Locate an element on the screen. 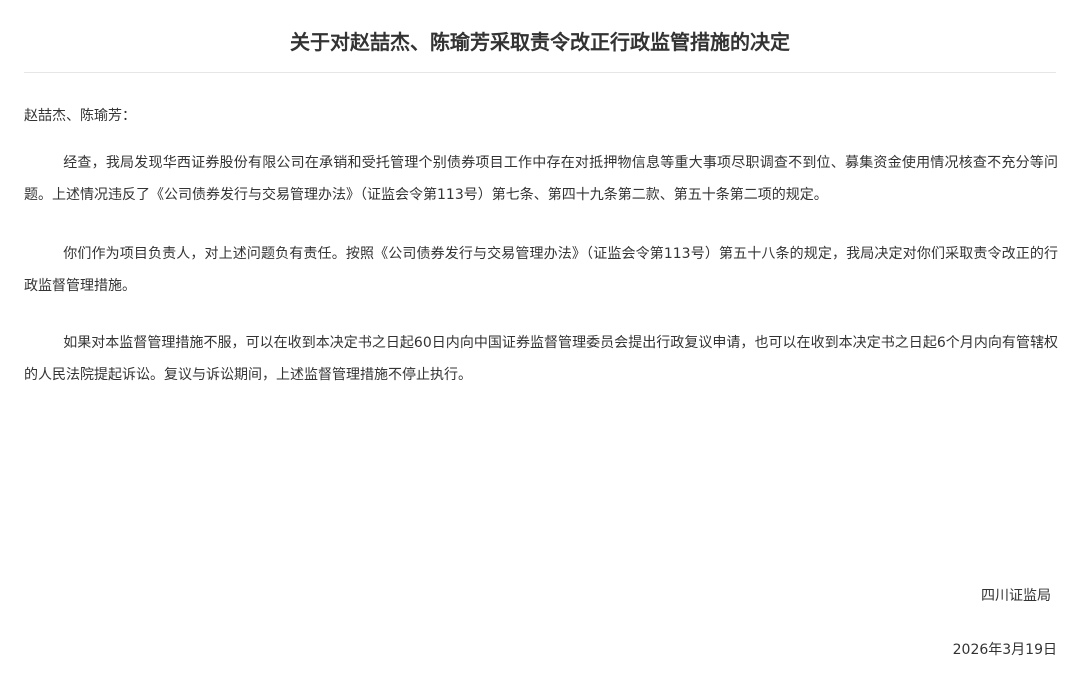 Image resolution: width=1080 pixels, height=679 pixels. page-title: 关于对赵喆杰、陈瑜芳采取责令改正行政监管措施的决定 is located at coordinates (540, 42).